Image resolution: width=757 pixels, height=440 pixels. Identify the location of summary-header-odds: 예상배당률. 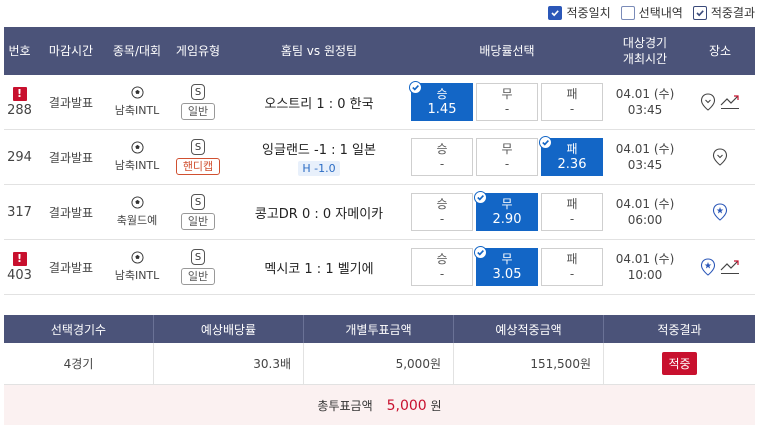
(229, 329).